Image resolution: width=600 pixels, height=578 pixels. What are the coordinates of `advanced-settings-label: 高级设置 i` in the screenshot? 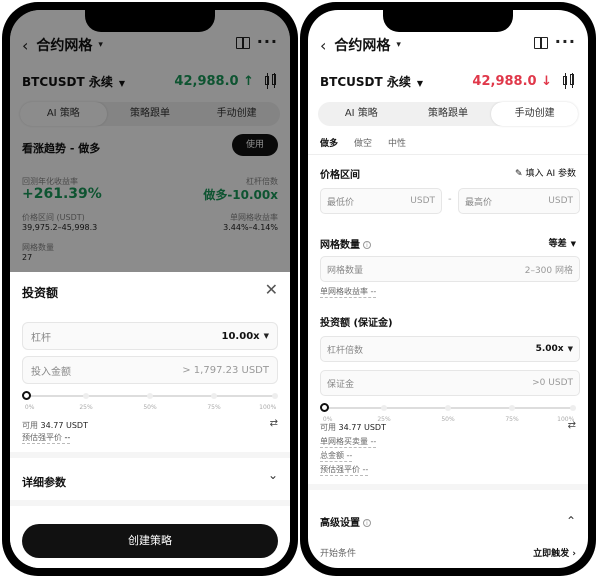 It's located at (345, 521).